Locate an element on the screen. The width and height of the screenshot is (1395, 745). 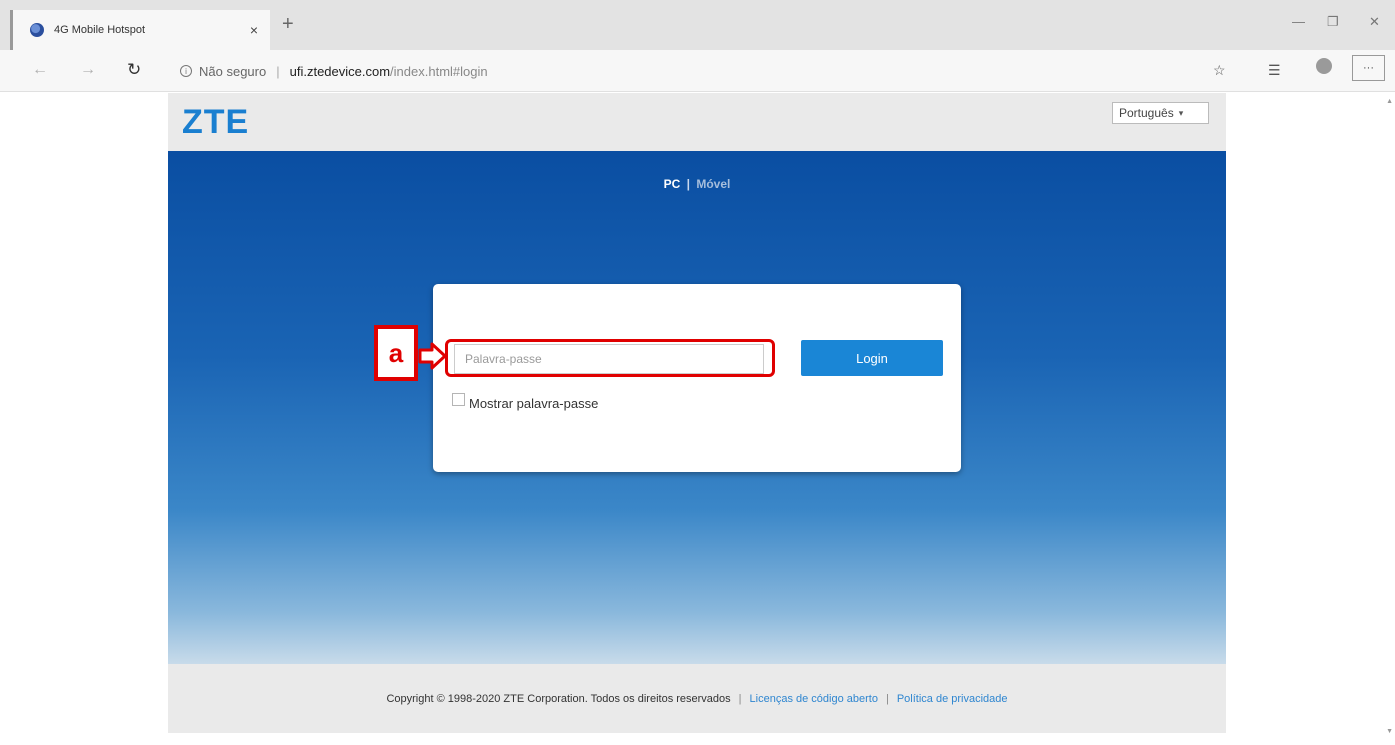
url-path: /index.html#login is located at coordinates (439, 71).